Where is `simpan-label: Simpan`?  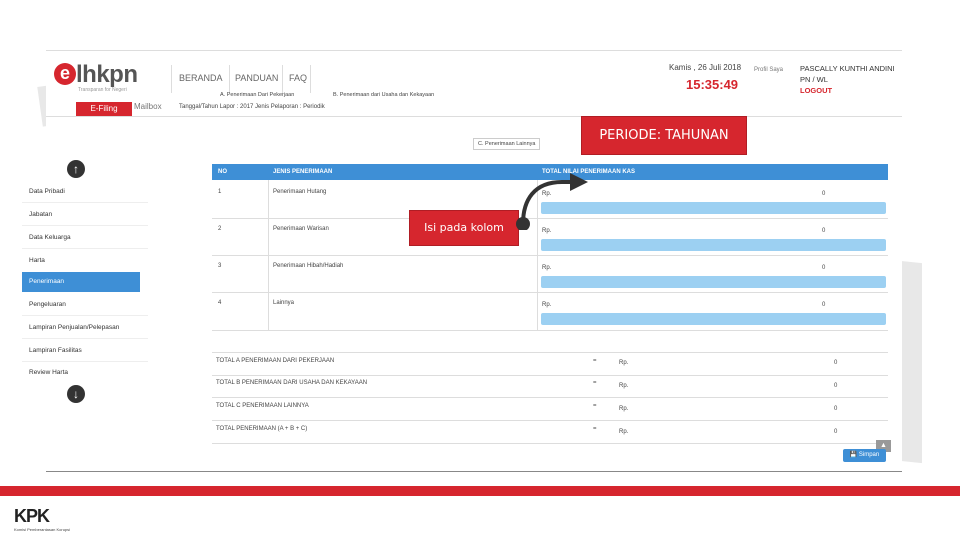 simpan-label: Simpan is located at coordinates (869, 455).